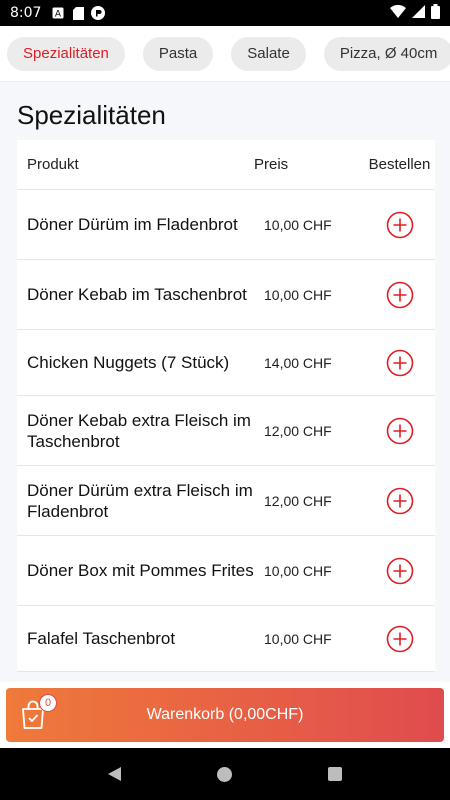 This screenshot has height=800, width=450. Describe the element at coordinates (398, 12) in the screenshot. I see `wifi-icon` at that location.